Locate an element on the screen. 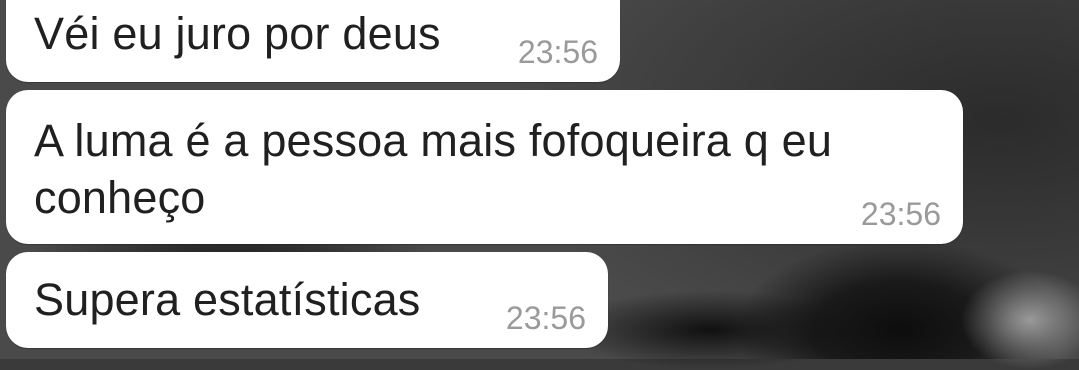  message-bubble: Supera estatísticas 23:56 is located at coordinates (307, 300).